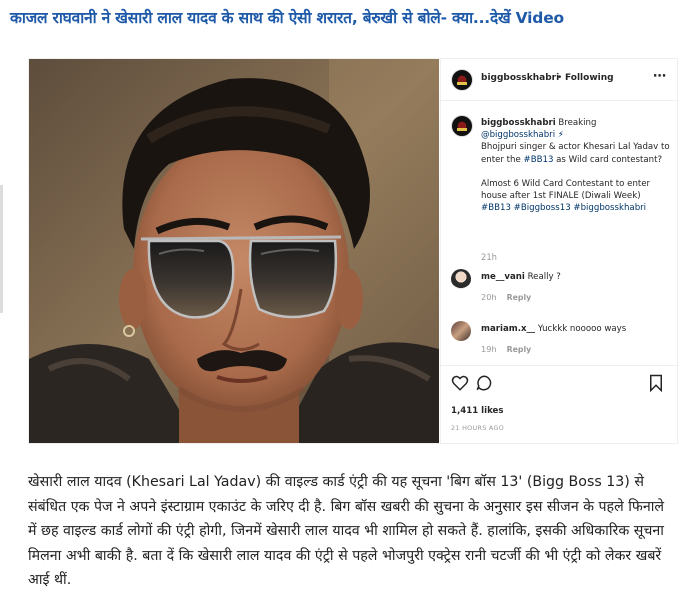 The image size is (682, 612). Describe the element at coordinates (489, 257) in the screenshot. I see `caption-time: 21h` at that location.